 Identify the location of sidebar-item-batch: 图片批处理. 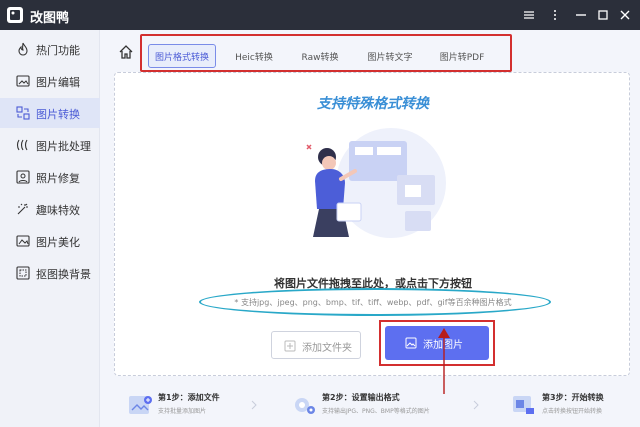
(50, 145).